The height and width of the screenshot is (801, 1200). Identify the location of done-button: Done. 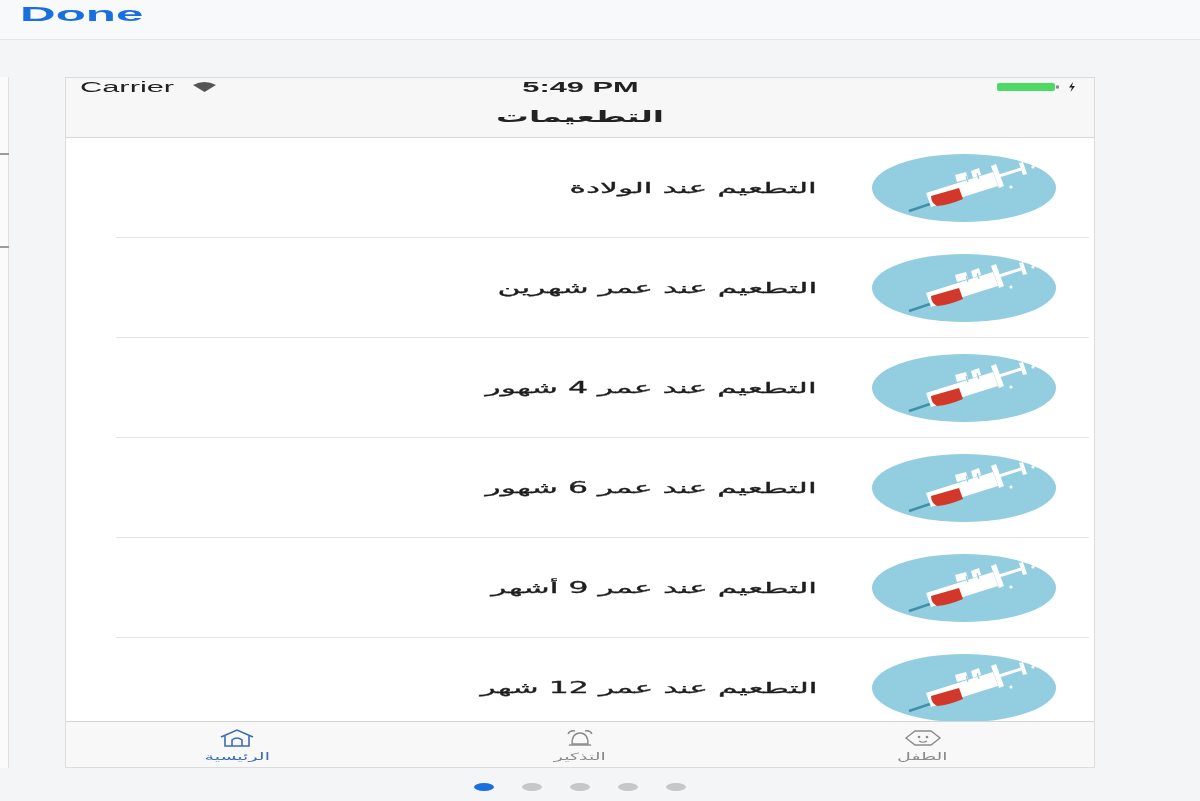
(82, 13).